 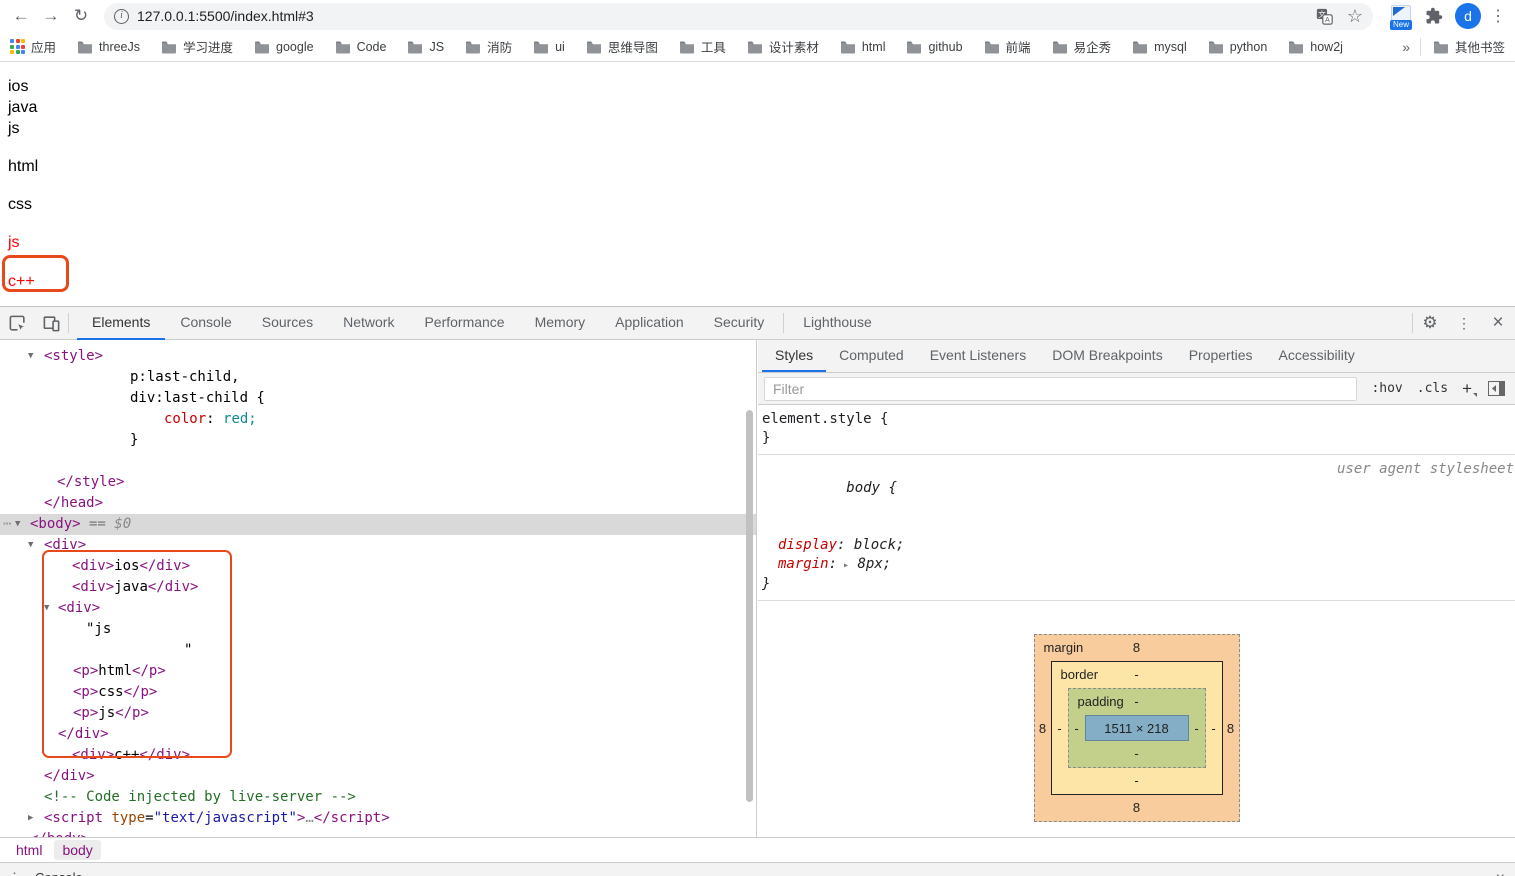 I want to click on margin-bottom-value: 8, so click(x=1136, y=807).